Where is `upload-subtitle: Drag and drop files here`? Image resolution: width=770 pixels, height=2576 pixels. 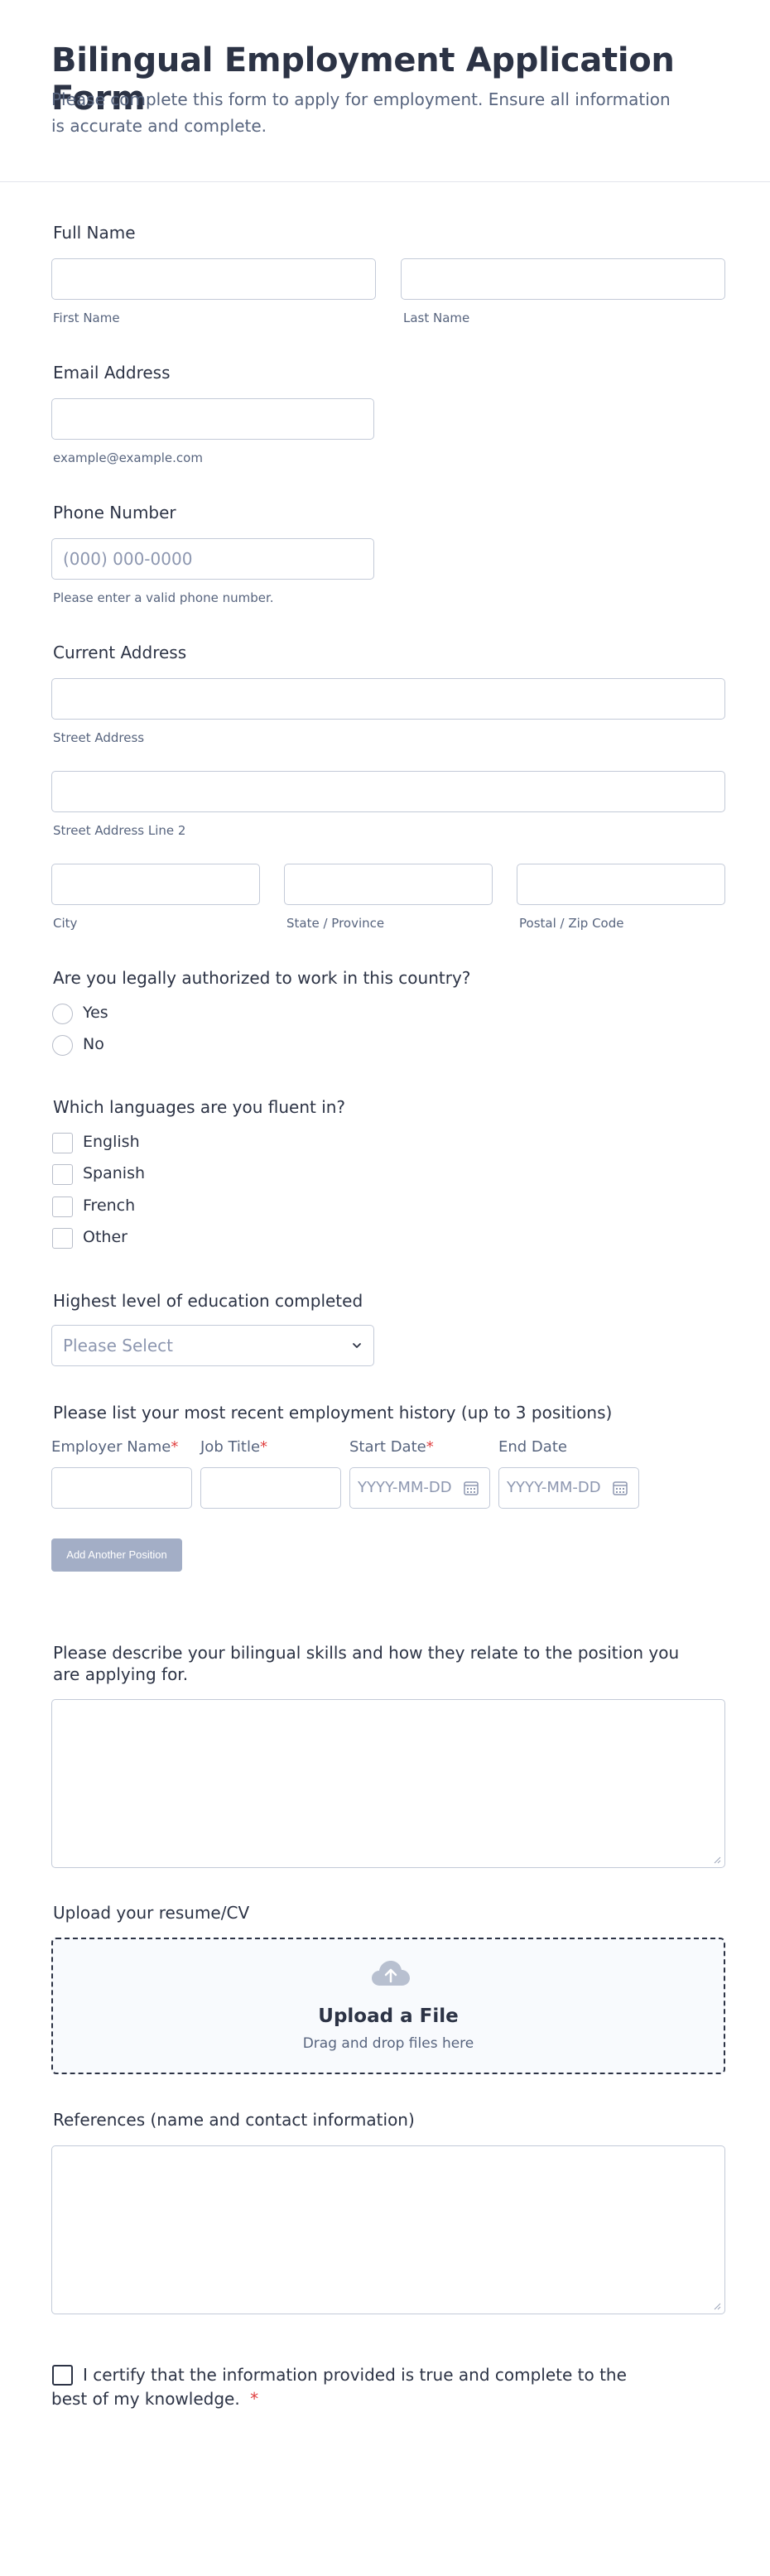 upload-subtitle: Drag and drop files here is located at coordinates (388, 2043).